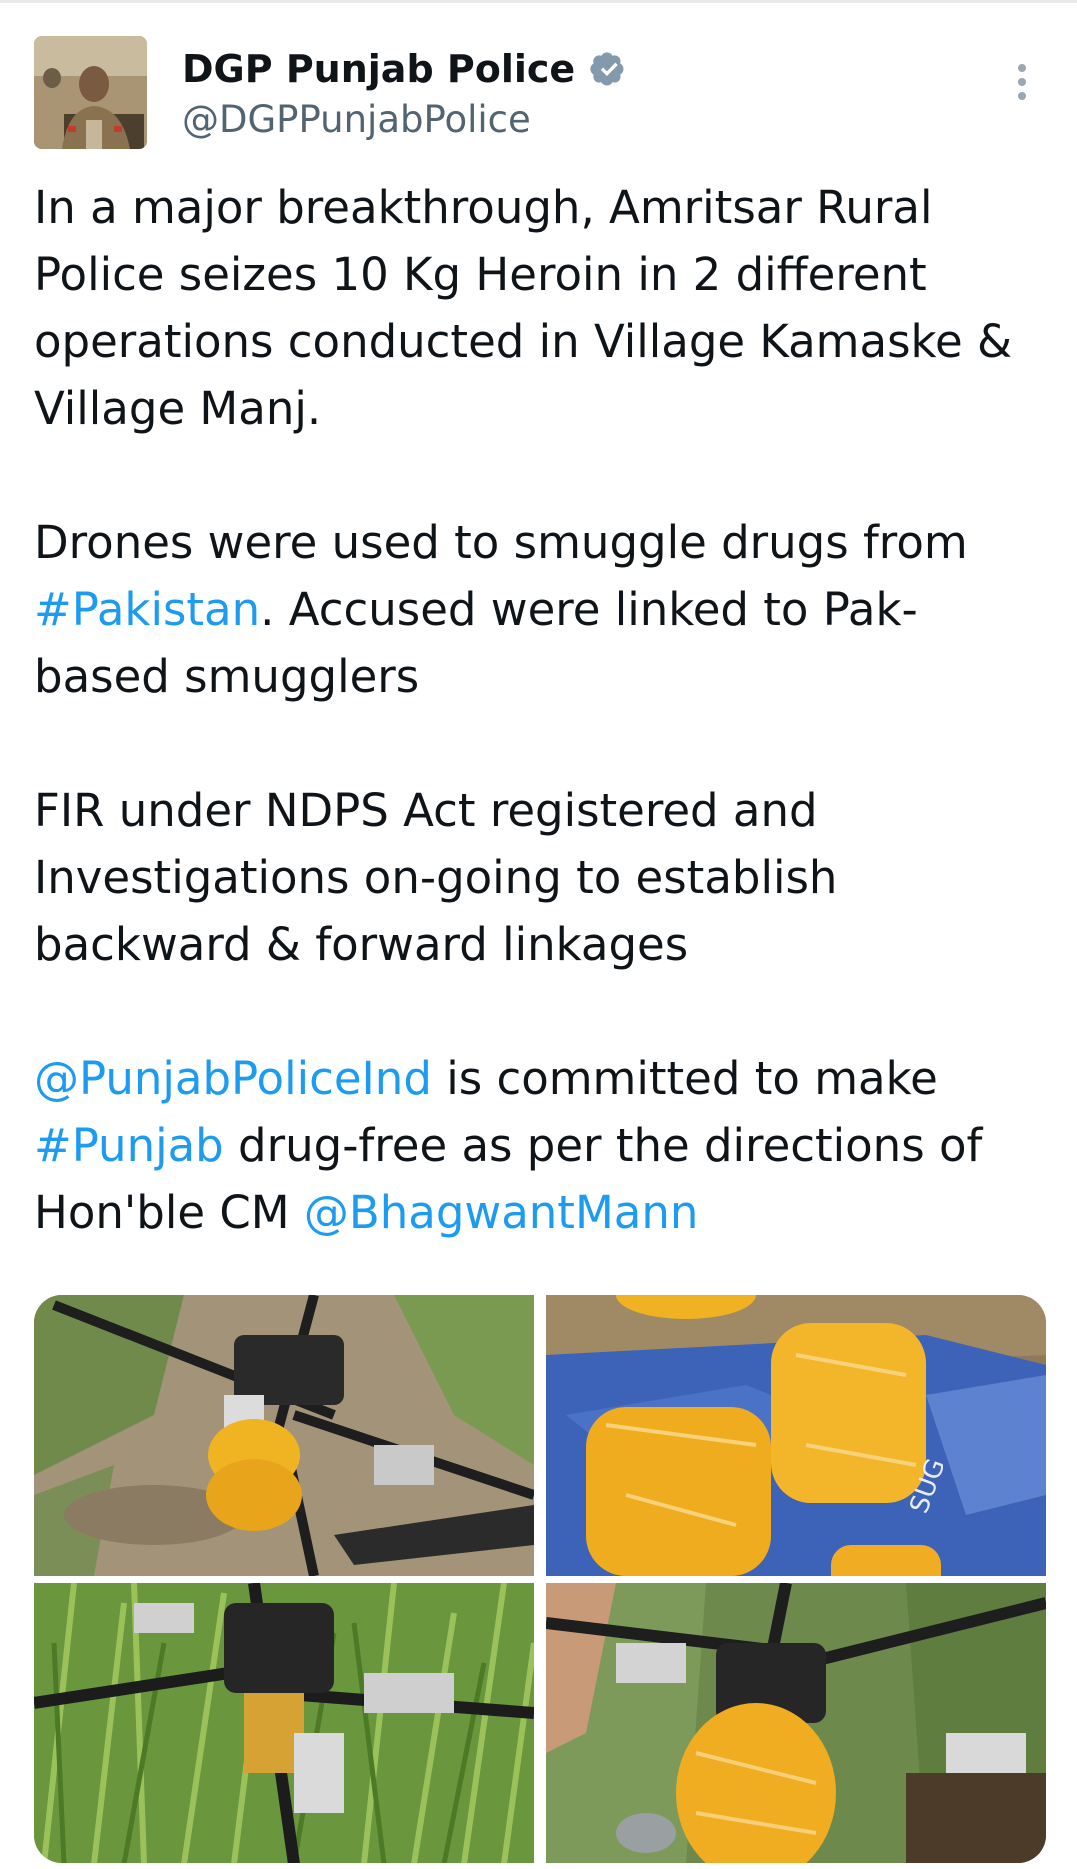  I want to click on tweet-text-span: is committed to make, so click(684, 1078).